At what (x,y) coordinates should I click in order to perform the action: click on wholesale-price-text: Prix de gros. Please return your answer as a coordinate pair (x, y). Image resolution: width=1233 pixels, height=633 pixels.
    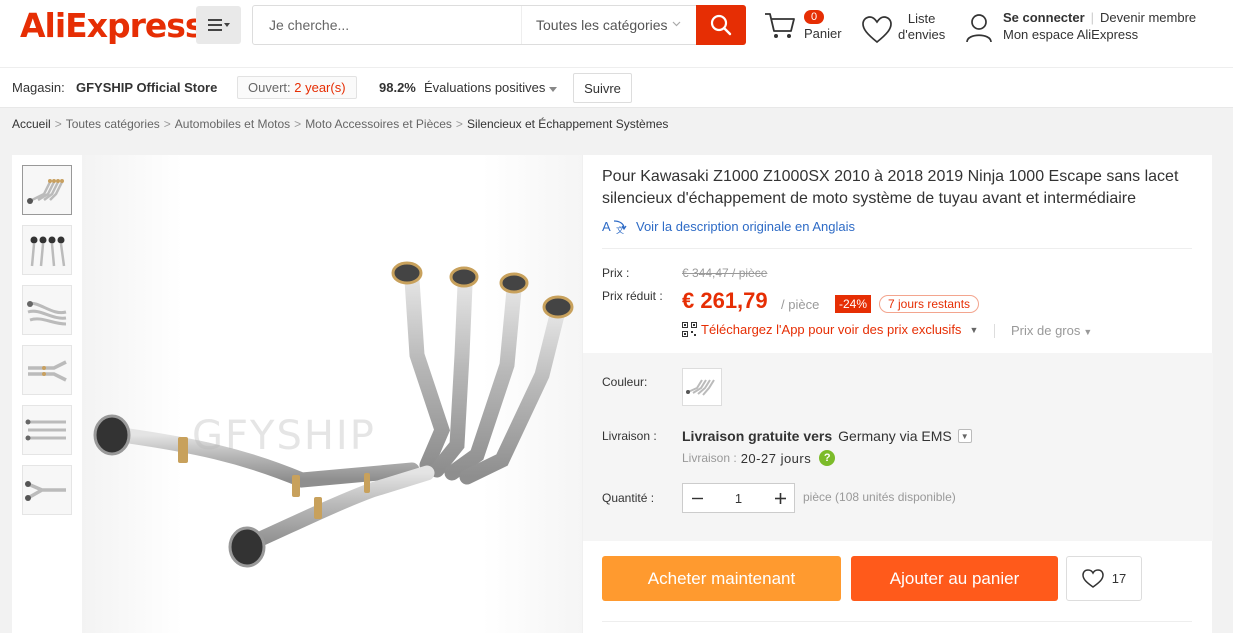
    Looking at the image, I should click on (1046, 330).